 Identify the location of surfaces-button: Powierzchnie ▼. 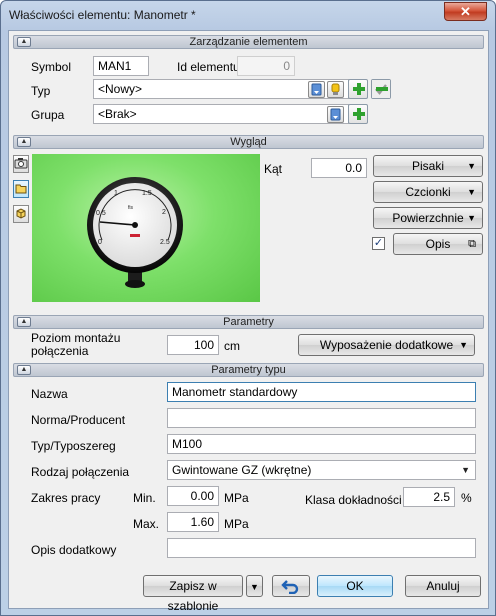
(428, 218).